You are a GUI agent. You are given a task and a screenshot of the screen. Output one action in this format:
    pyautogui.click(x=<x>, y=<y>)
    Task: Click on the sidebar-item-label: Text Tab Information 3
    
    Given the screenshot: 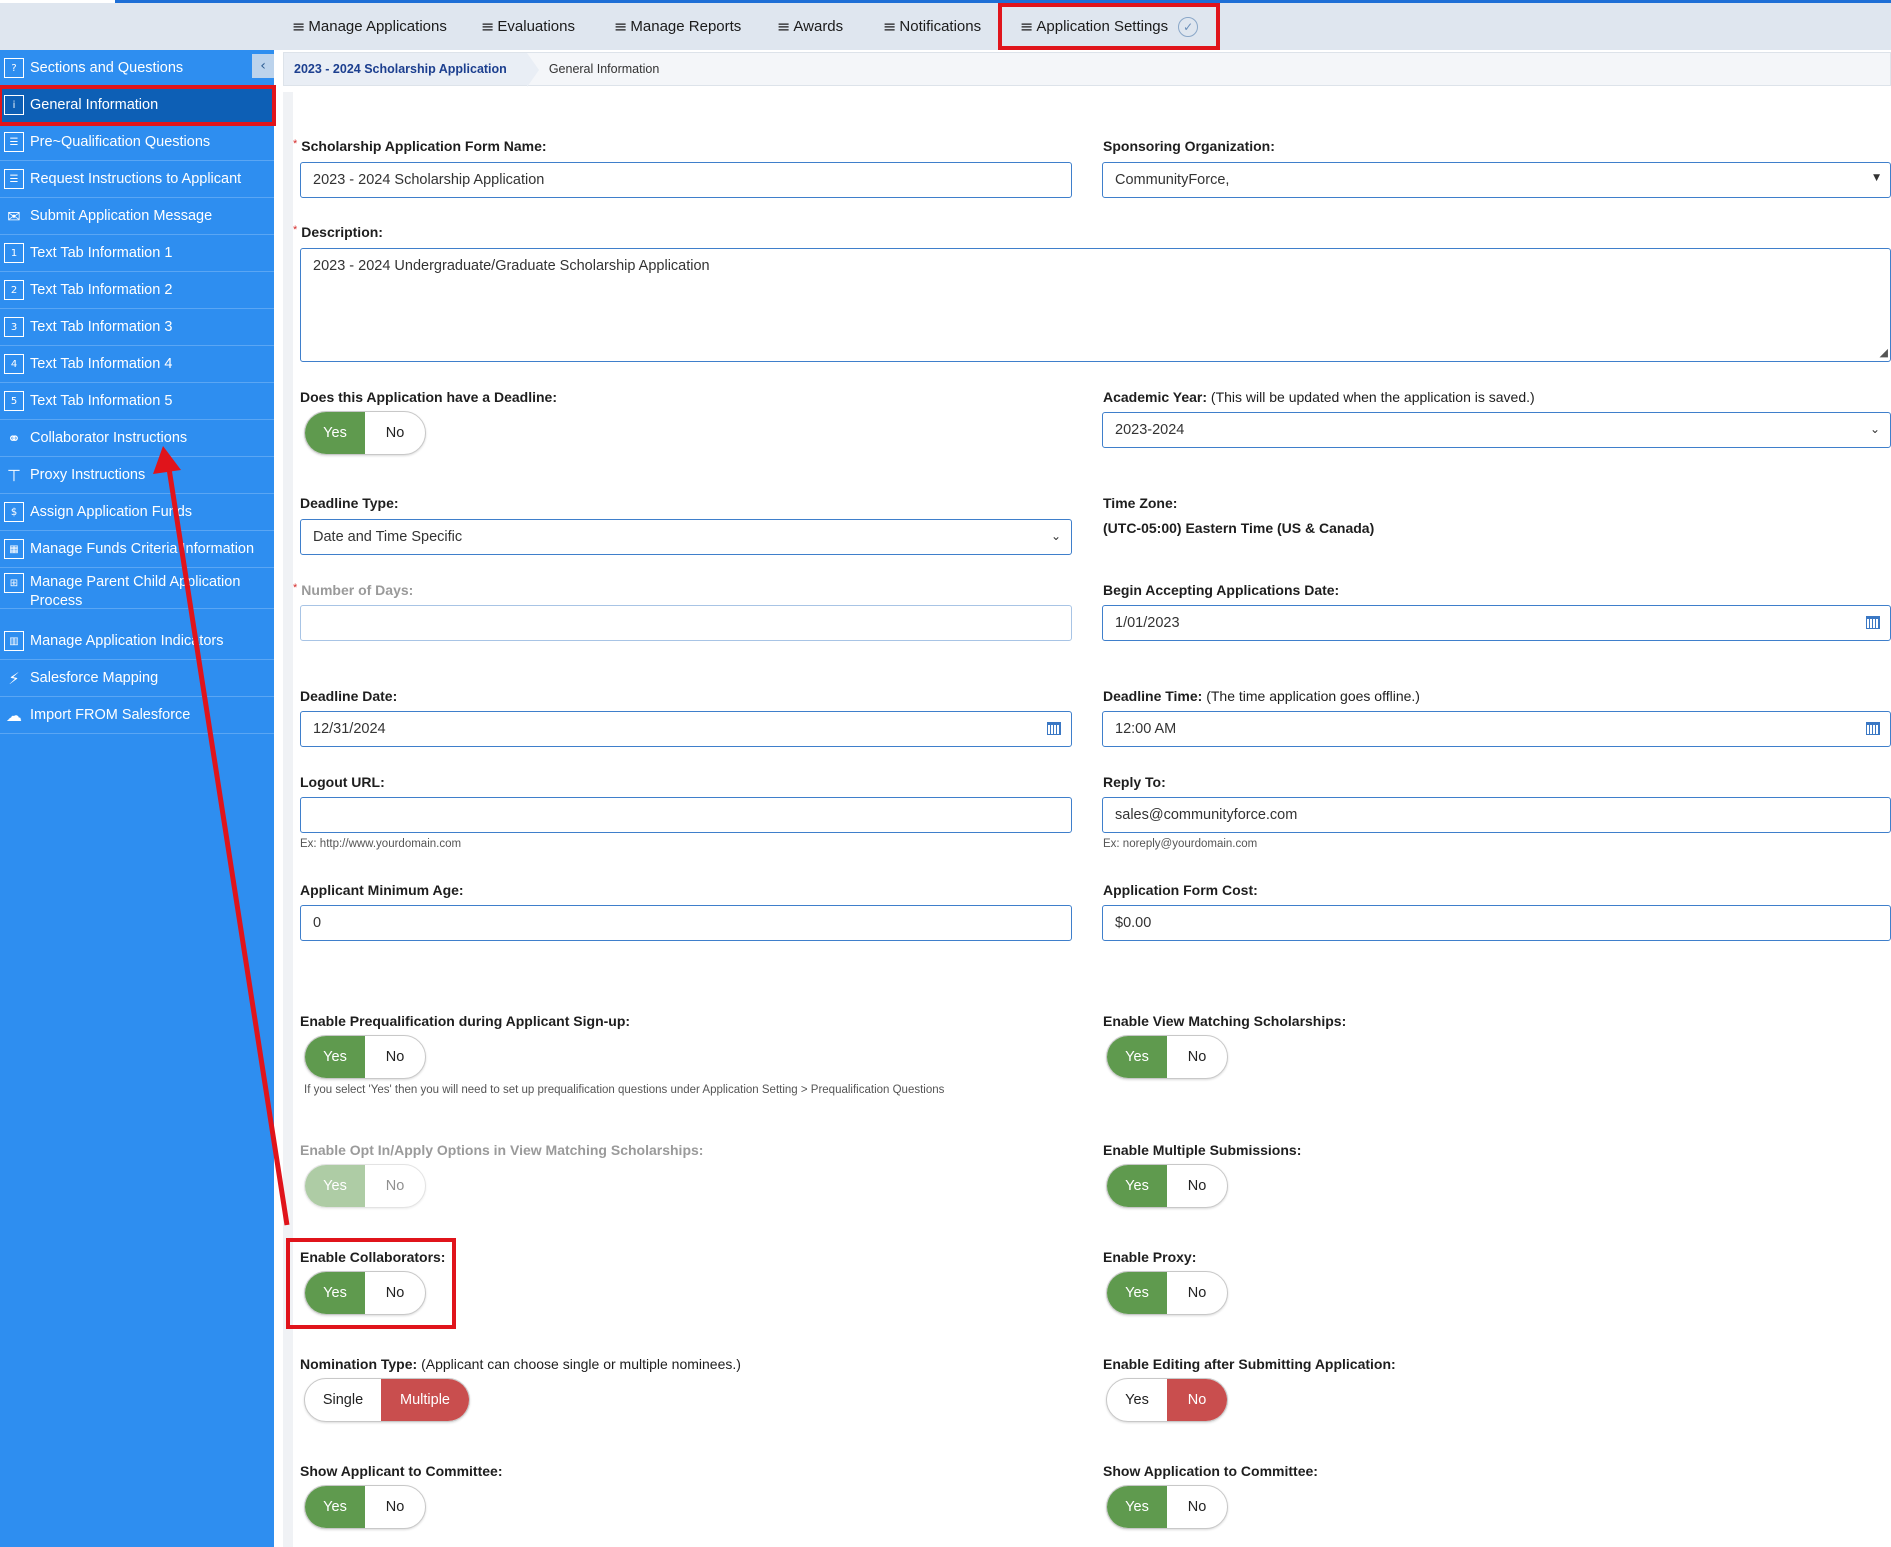 What is the action you would take?
    pyautogui.click(x=101, y=327)
    